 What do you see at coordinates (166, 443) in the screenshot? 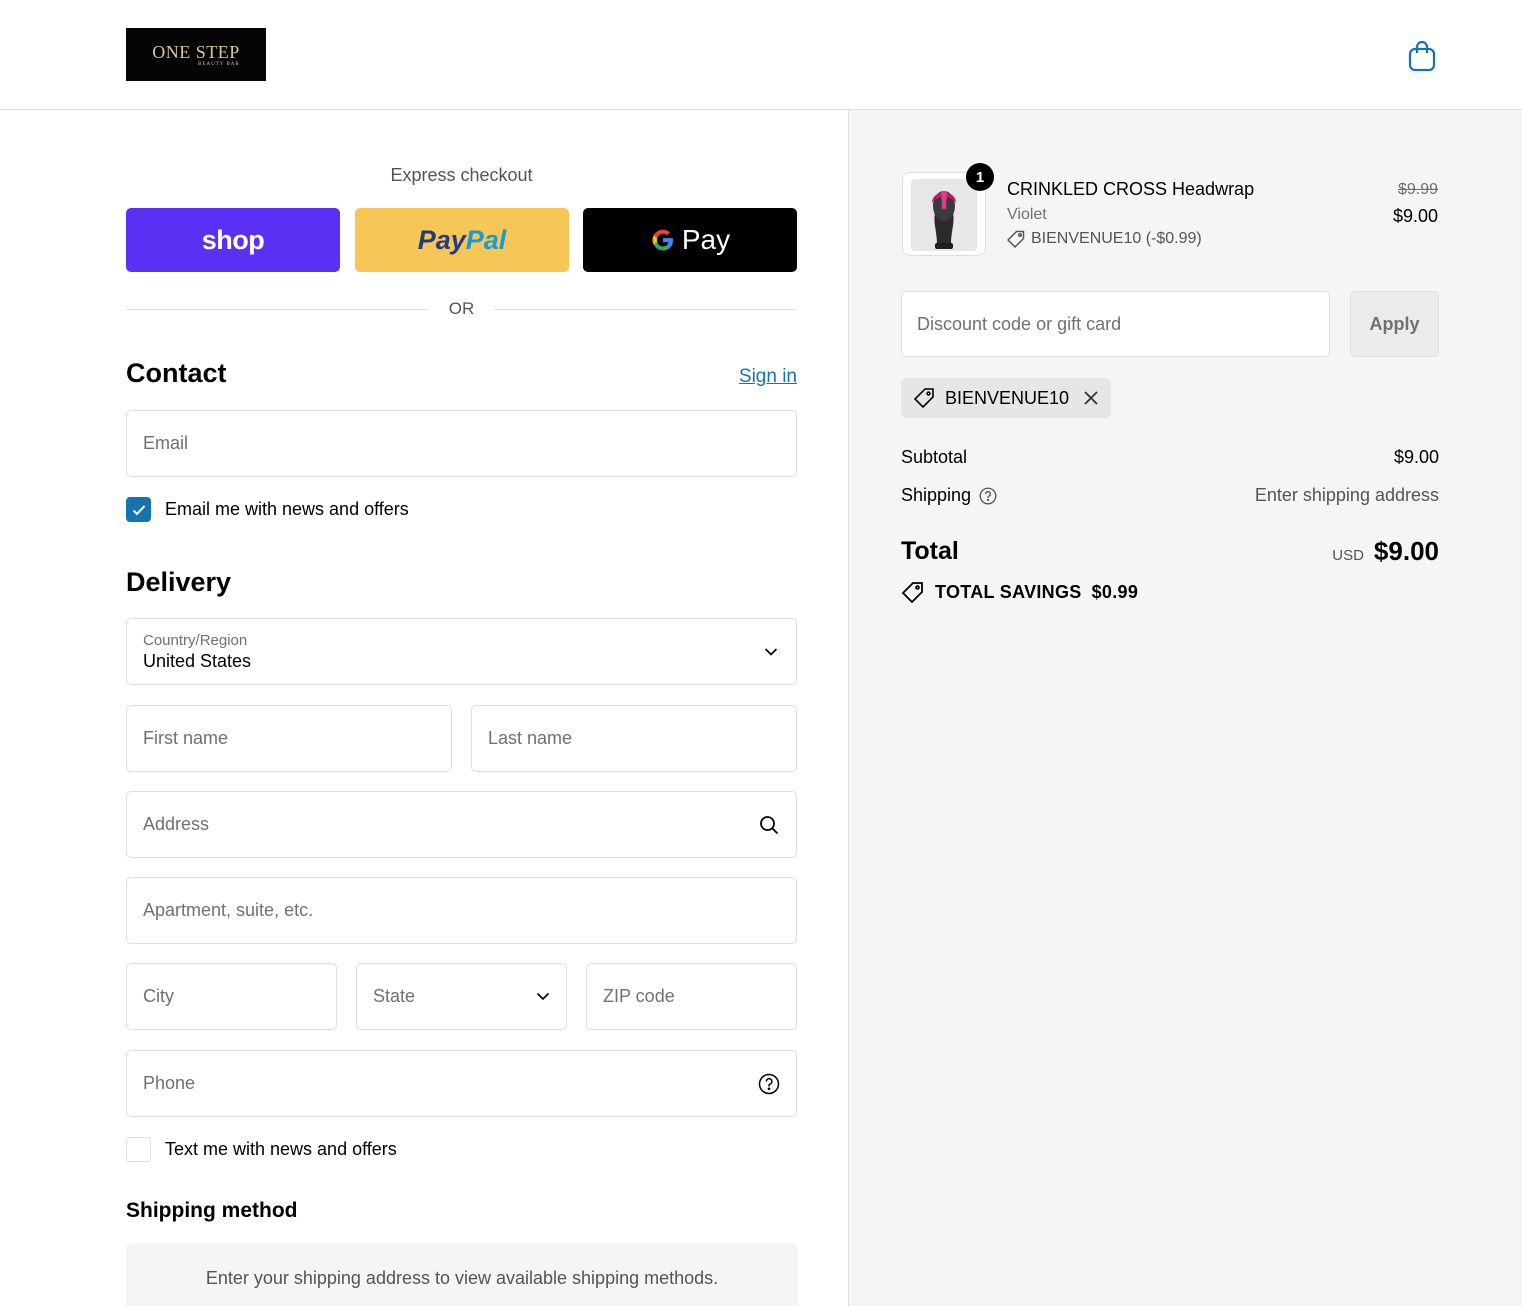
I see `email-placeholder: Email` at bounding box center [166, 443].